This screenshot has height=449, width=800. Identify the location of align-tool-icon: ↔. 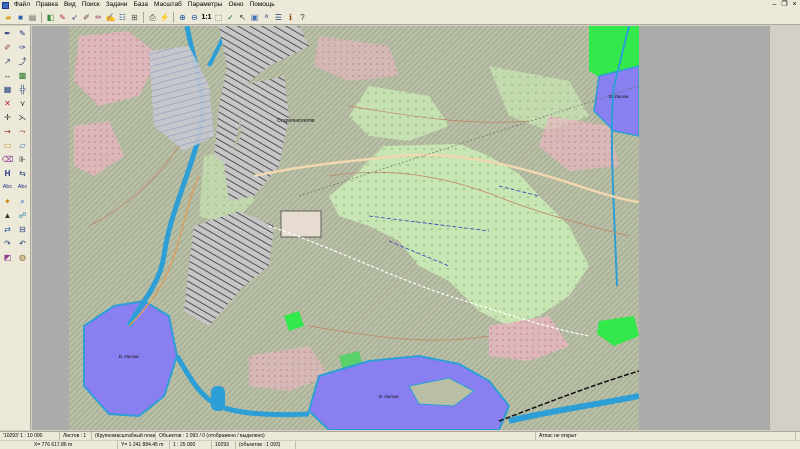
(7, 75).